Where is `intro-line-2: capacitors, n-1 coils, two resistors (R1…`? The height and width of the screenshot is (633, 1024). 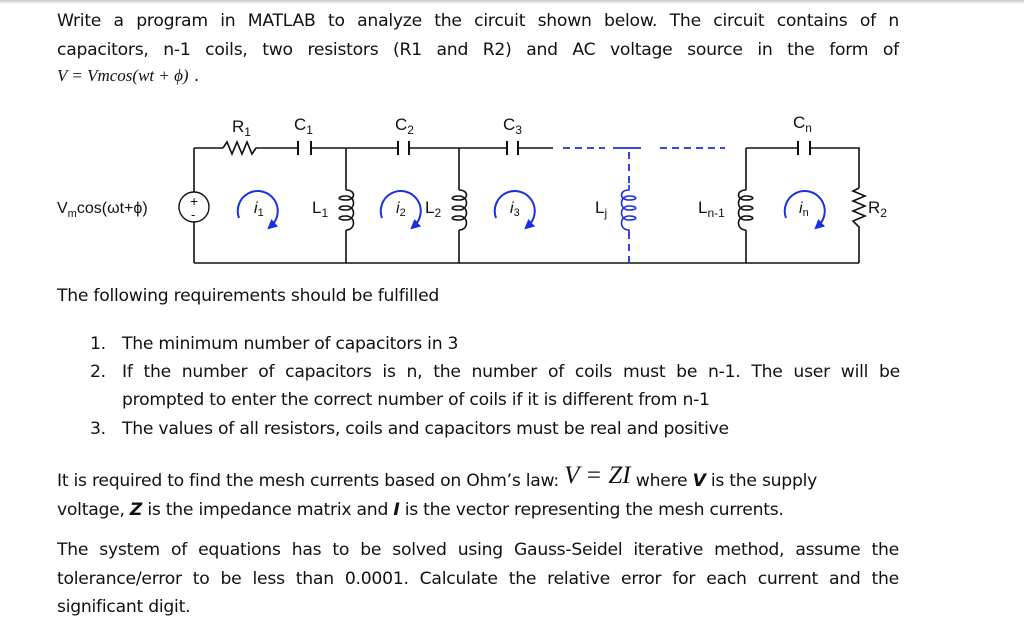 intro-line-2: capacitors, n-1 coils, two resistors (R1… is located at coordinates (478, 49).